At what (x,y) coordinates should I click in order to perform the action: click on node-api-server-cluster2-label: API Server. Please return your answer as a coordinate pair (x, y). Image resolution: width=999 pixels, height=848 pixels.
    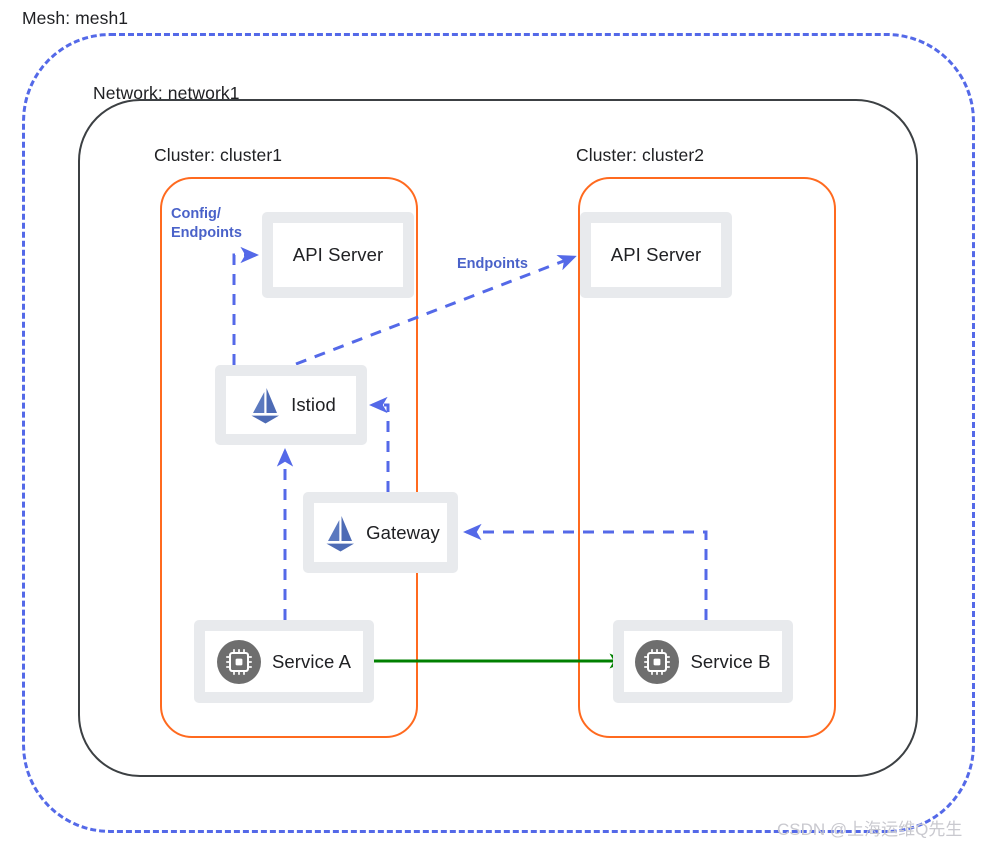
    Looking at the image, I should click on (656, 254).